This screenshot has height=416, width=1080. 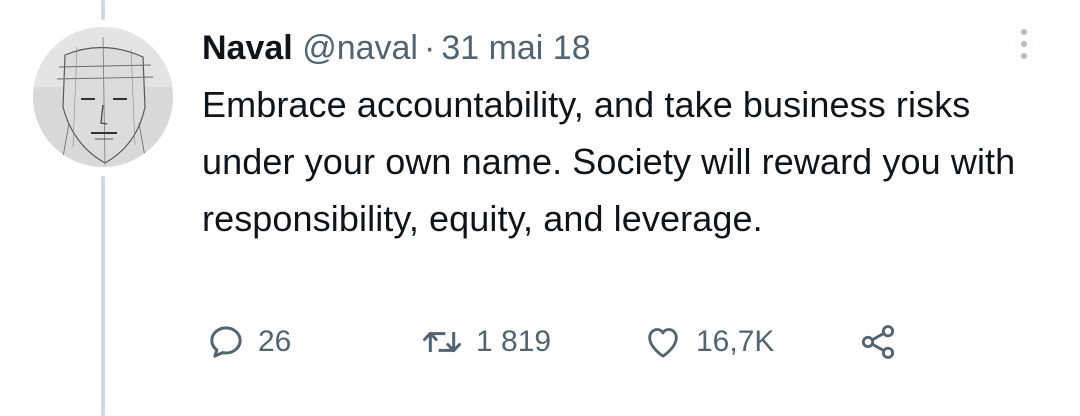 I want to click on reply-icon, so click(x=226, y=342).